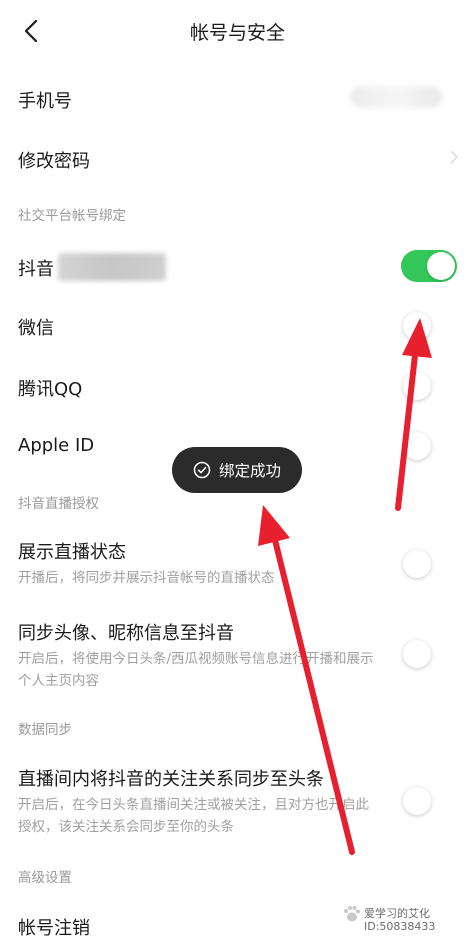 The width and height of the screenshot is (475, 947). What do you see at coordinates (202, 470) in the screenshot?
I see `check-circle-icon` at bounding box center [202, 470].